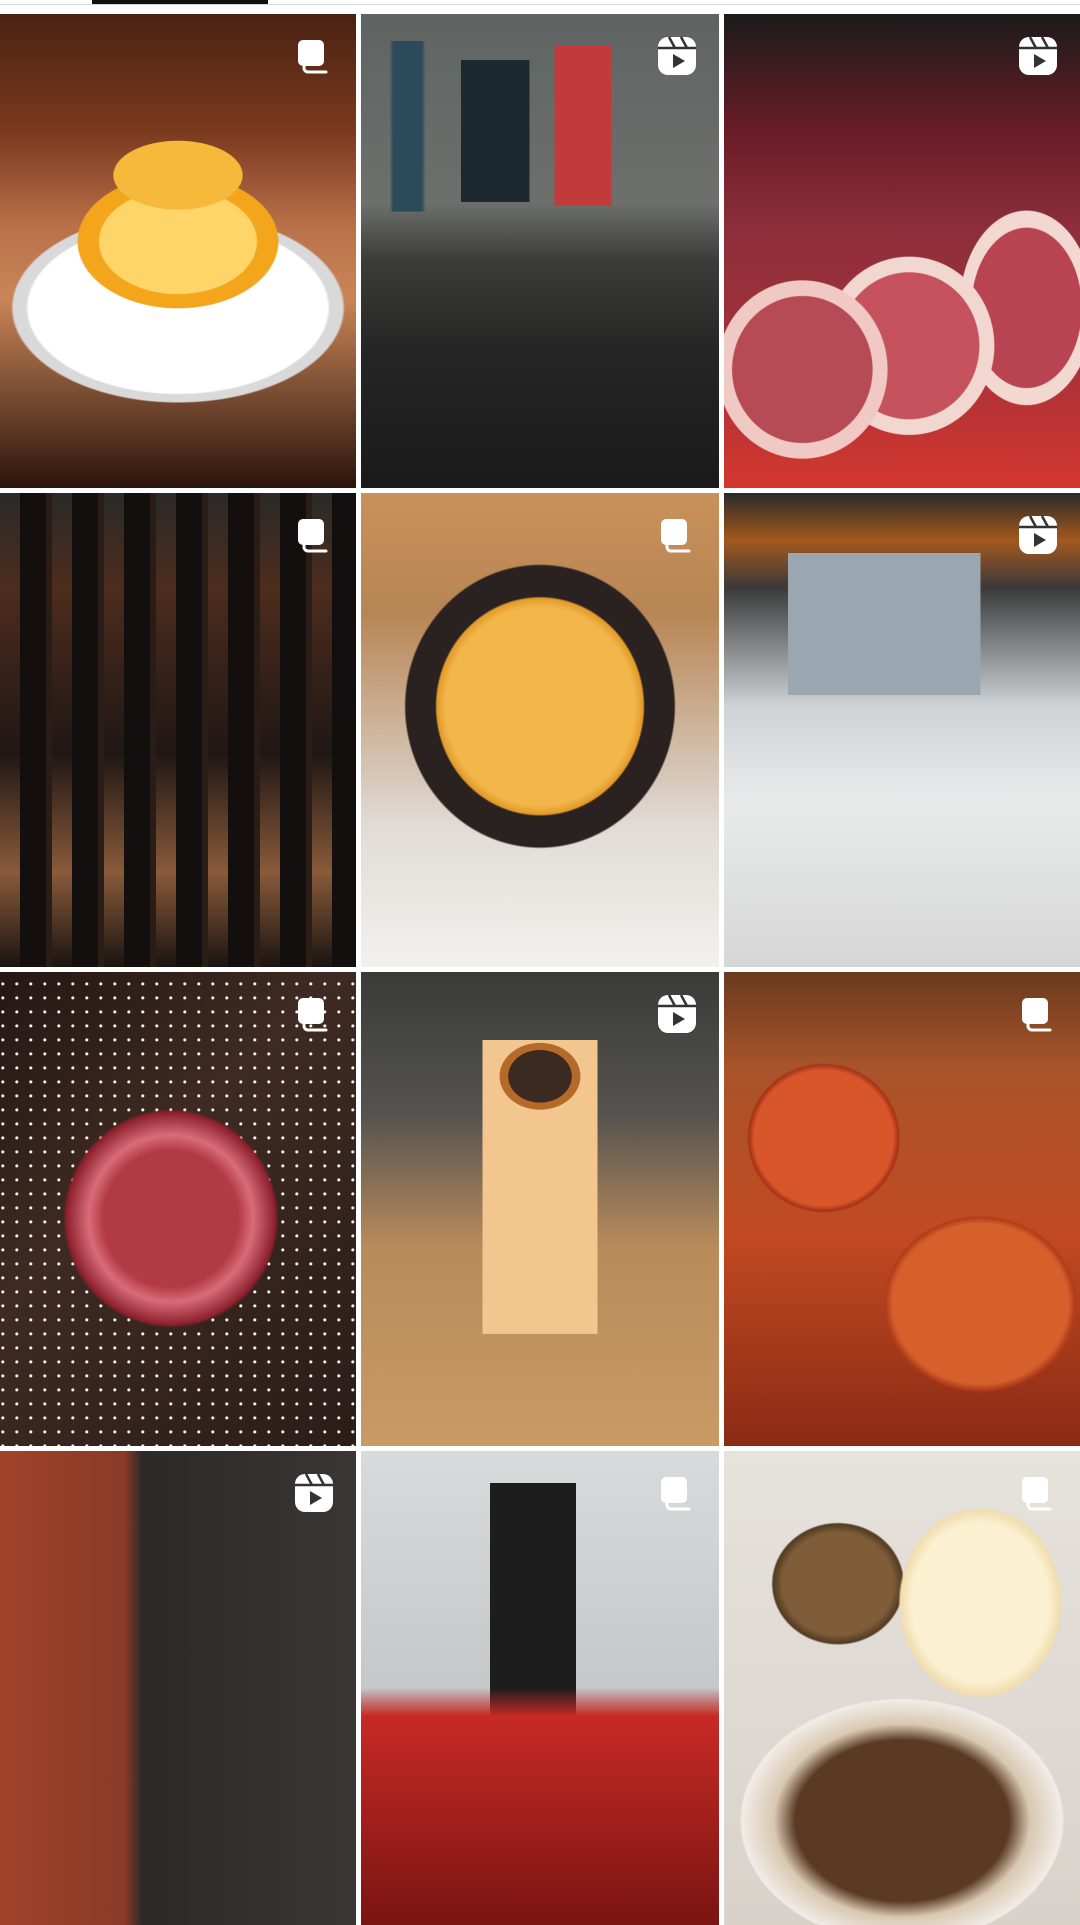 The height and width of the screenshot is (1925, 1080). What do you see at coordinates (540, 4) in the screenshot?
I see `tab-divider` at bounding box center [540, 4].